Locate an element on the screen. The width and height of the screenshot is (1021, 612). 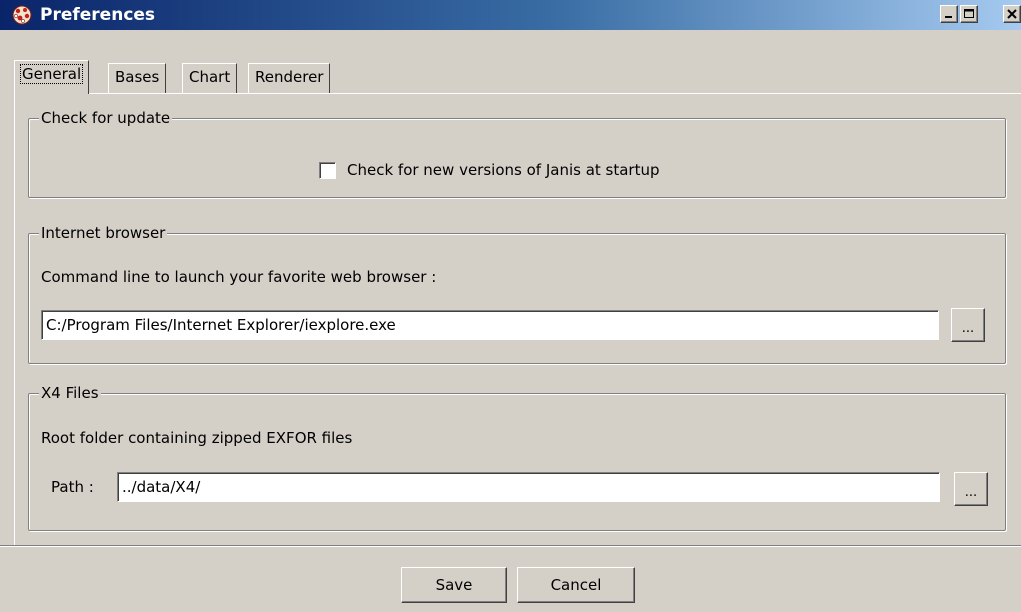
maximize-icon is located at coordinates (969, 13).